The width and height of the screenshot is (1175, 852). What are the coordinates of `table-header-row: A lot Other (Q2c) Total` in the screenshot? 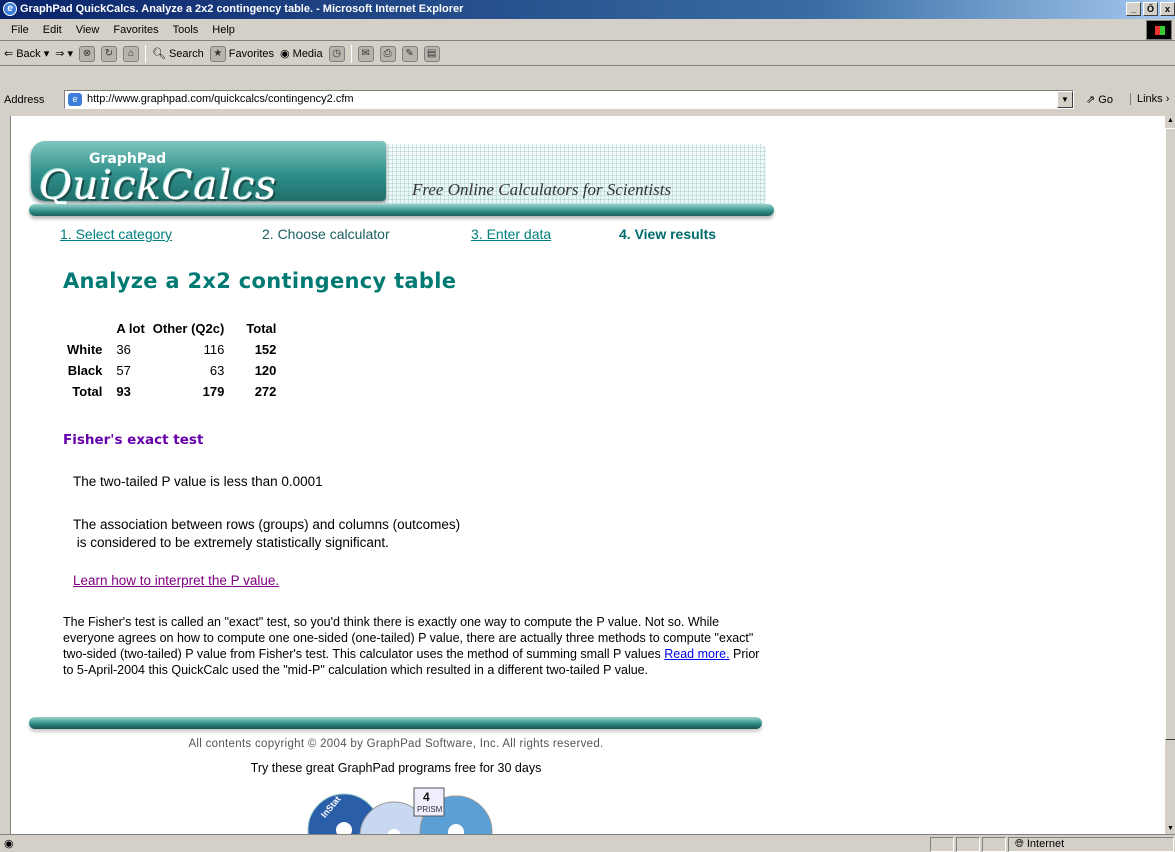 It's located at (171, 328).